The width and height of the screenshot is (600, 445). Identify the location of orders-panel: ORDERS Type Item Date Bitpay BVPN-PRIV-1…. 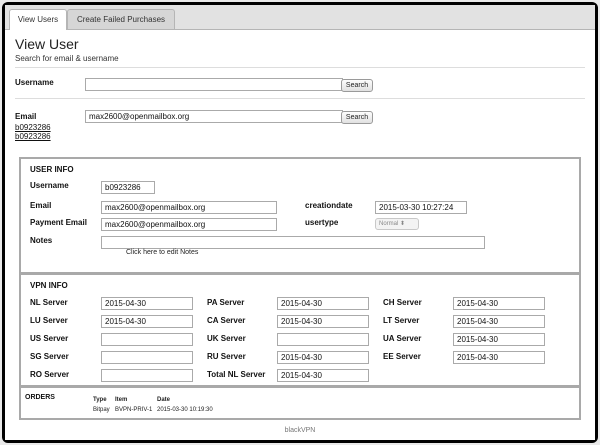
(300, 403).